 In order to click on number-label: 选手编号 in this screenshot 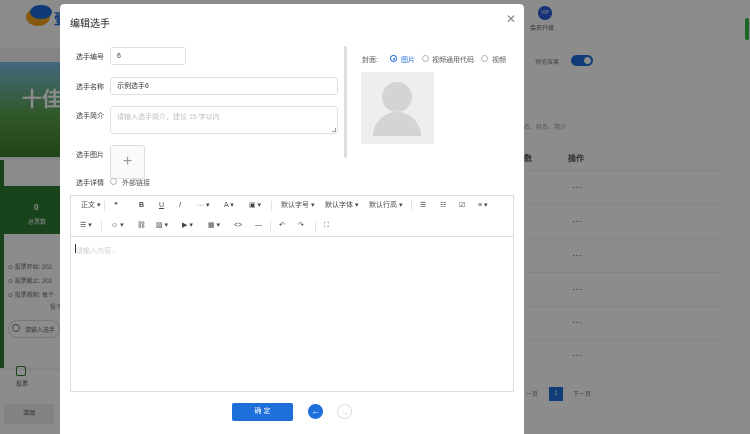, I will do `click(90, 57)`.